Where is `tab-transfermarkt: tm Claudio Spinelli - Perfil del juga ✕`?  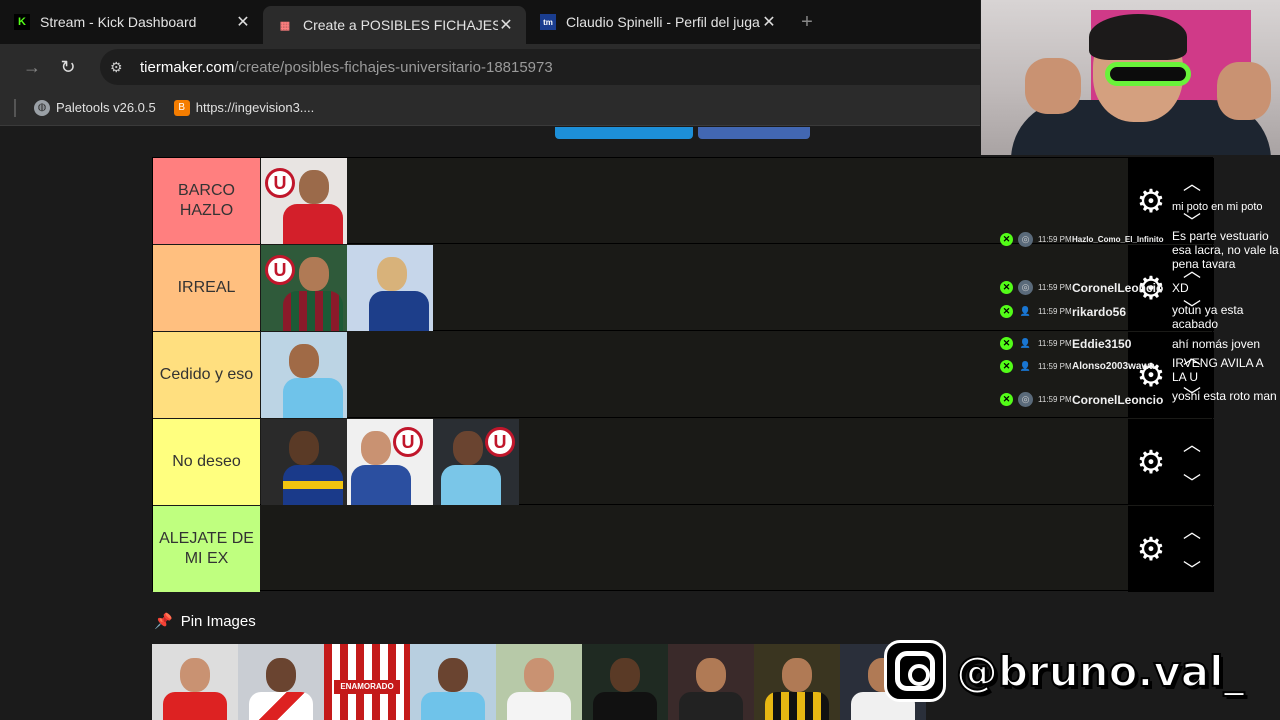
tab-transfermarkt: tm Claudio Spinelli - Perfil del juga ✕ is located at coordinates (657, 22).